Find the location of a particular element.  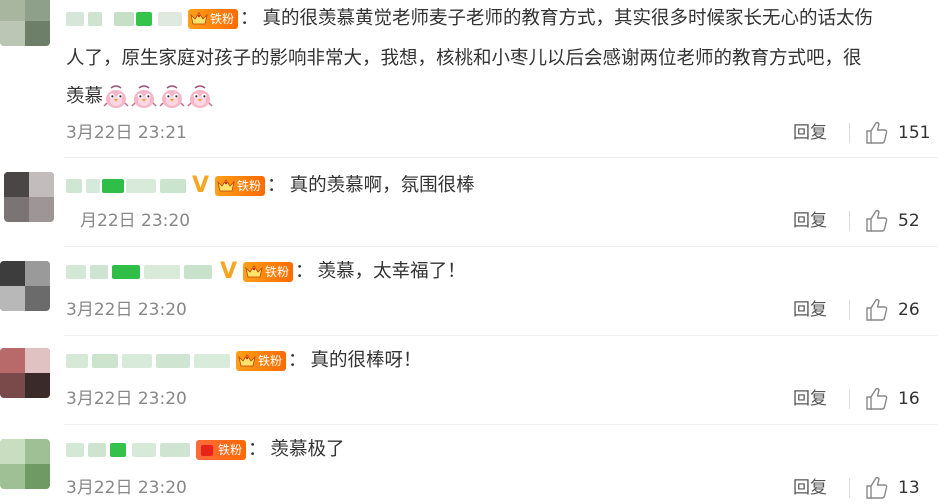

comment-actions: 回复 151 is located at coordinates (865, 133).